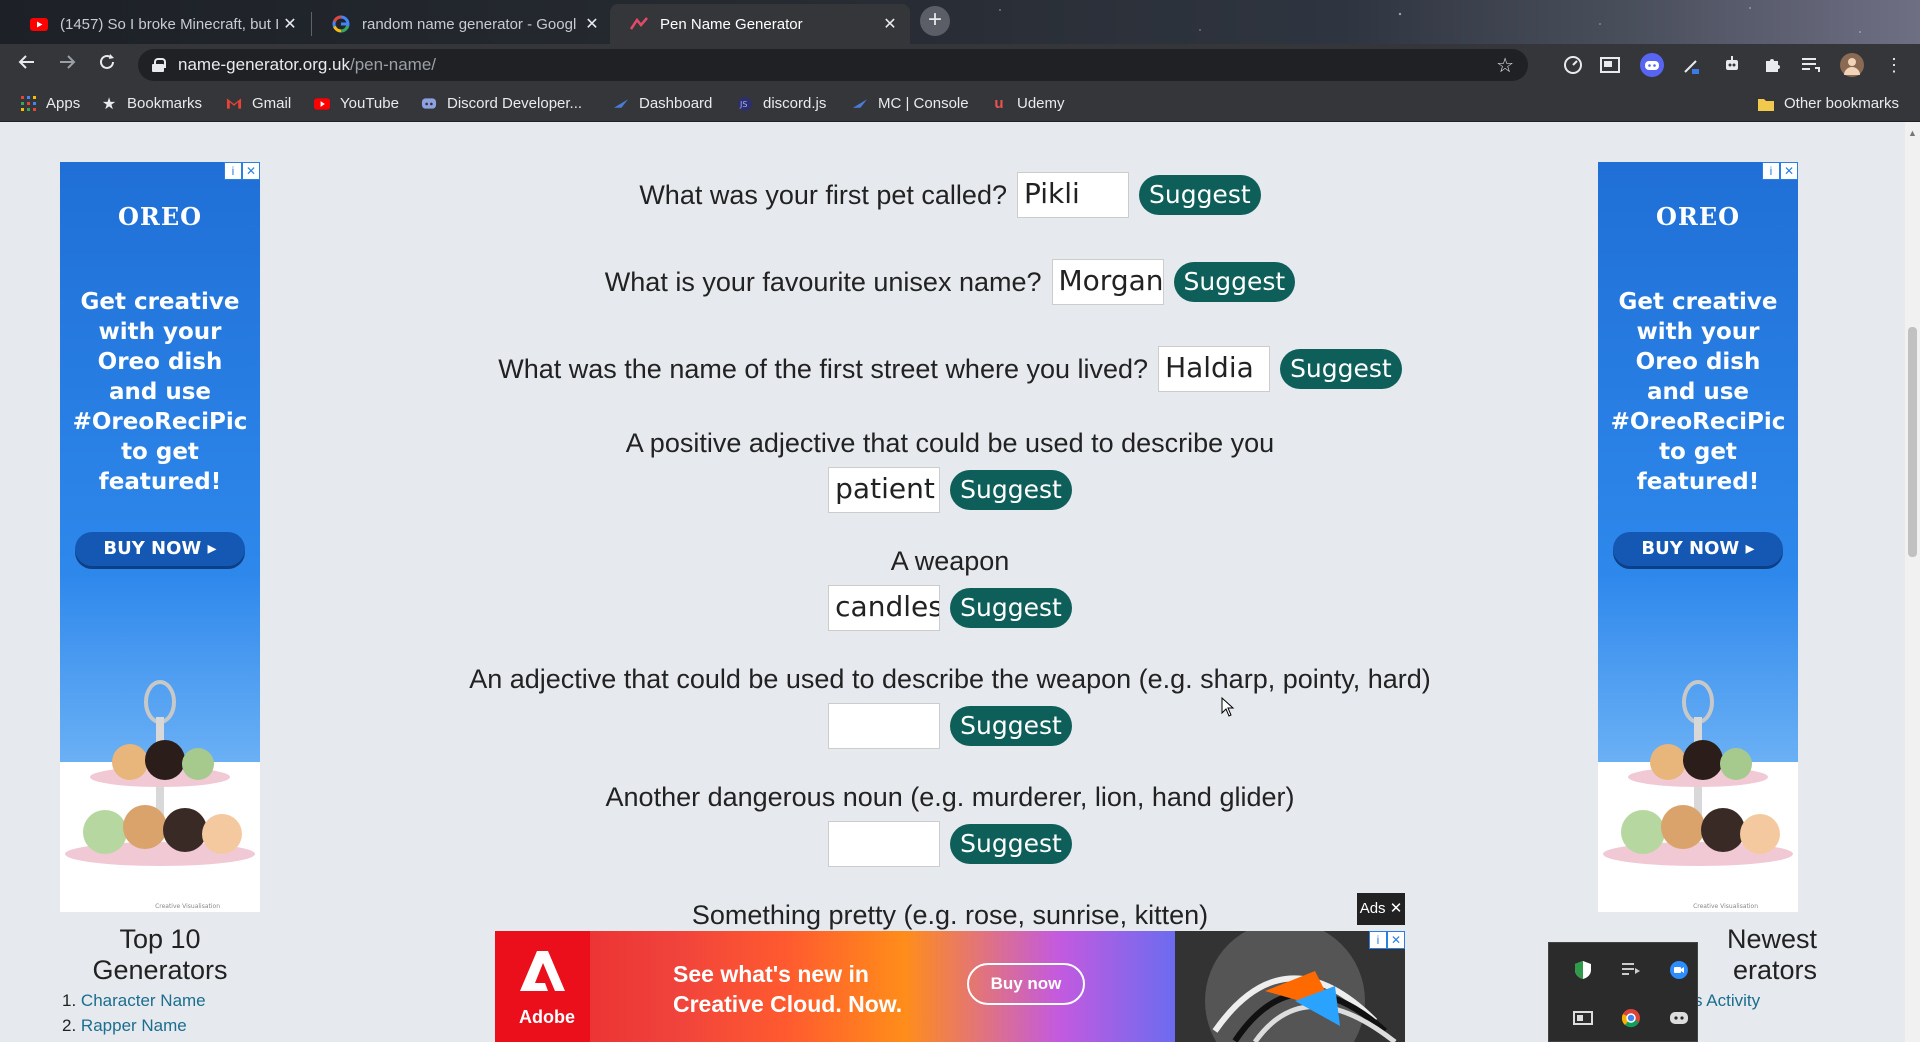  What do you see at coordinates (1679, 1018) in the screenshot?
I see `discord-icon` at bounding box center [1679, 1018].